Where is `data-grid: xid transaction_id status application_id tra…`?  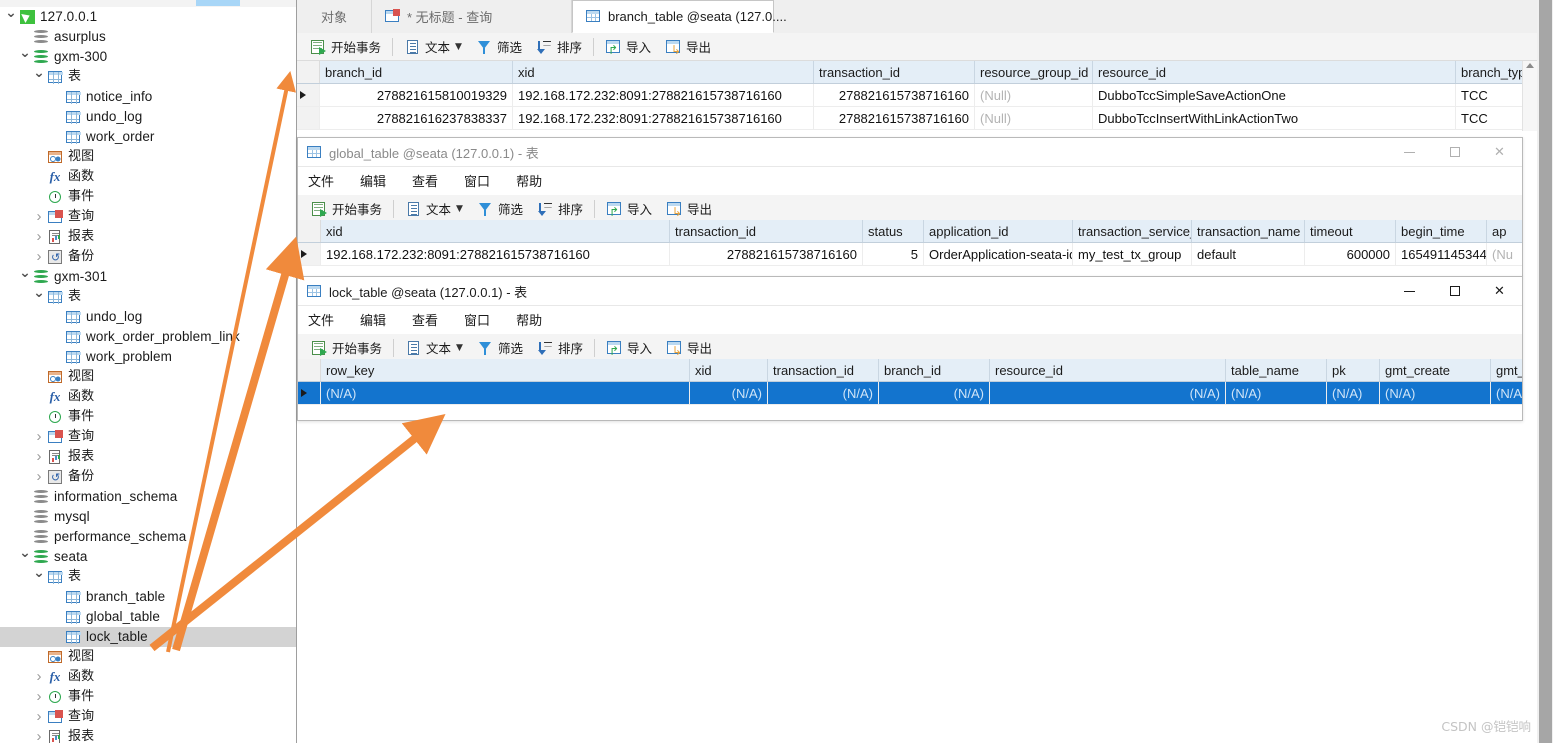 data-grid: xid transaction_id status application_id tra… is located at coordinates (910, 243).